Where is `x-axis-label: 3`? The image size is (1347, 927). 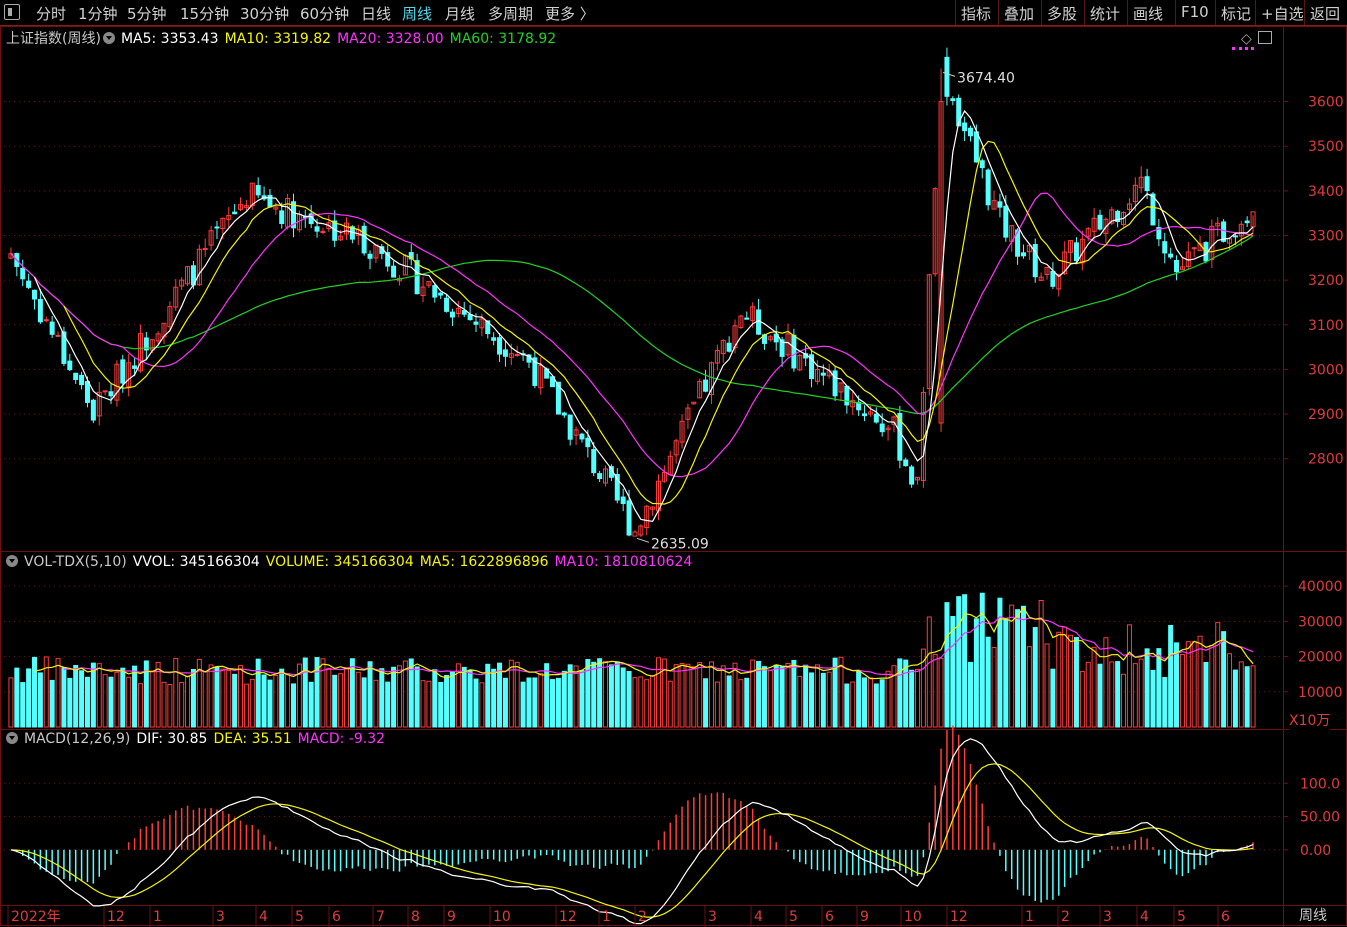 x-axis-label: 3 is located at coordinates (1107, 917).